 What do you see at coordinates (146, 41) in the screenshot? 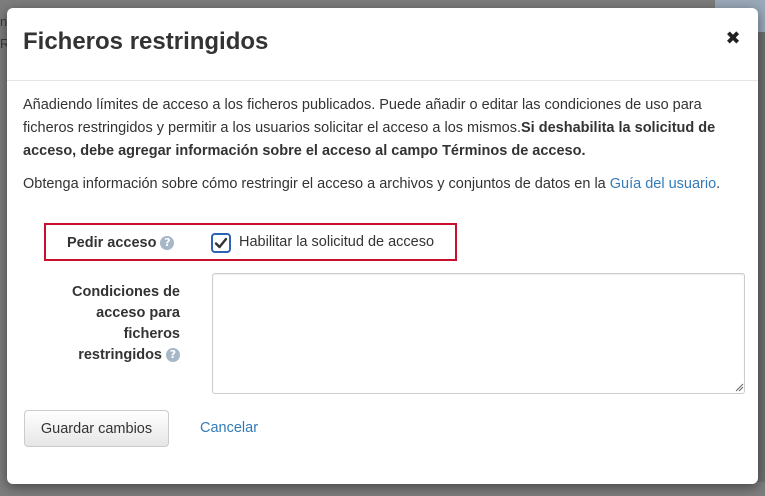
I see `modal-title: Ficheros restringidos` at bounding box center [146, 41].